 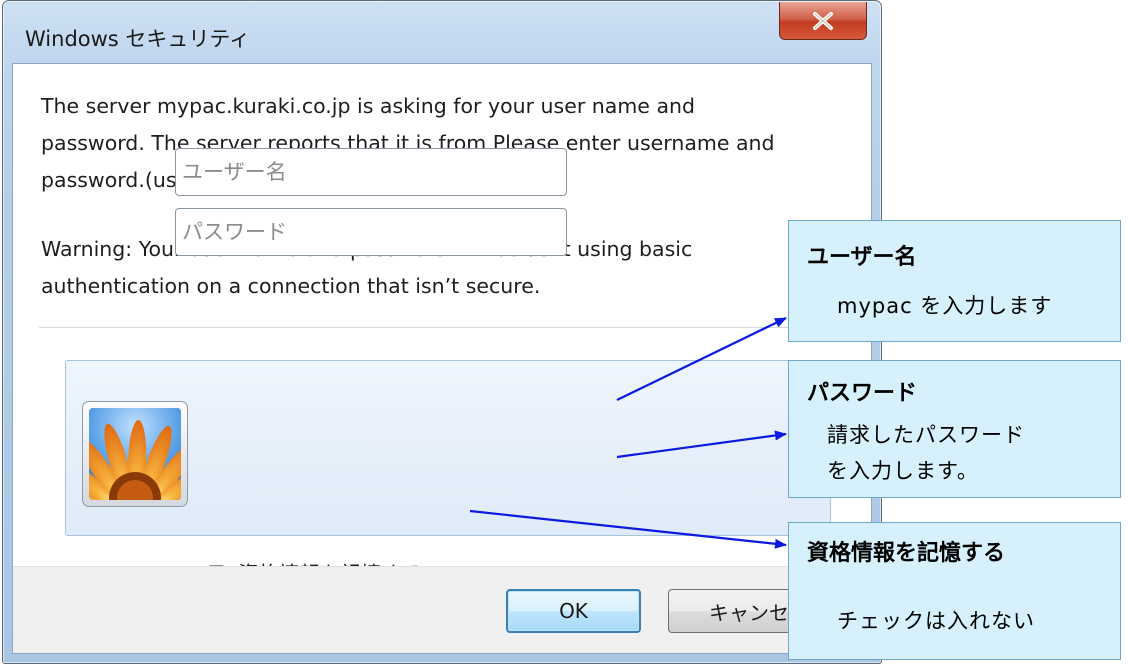 I want to click on divider, so click(x=449, y=327).